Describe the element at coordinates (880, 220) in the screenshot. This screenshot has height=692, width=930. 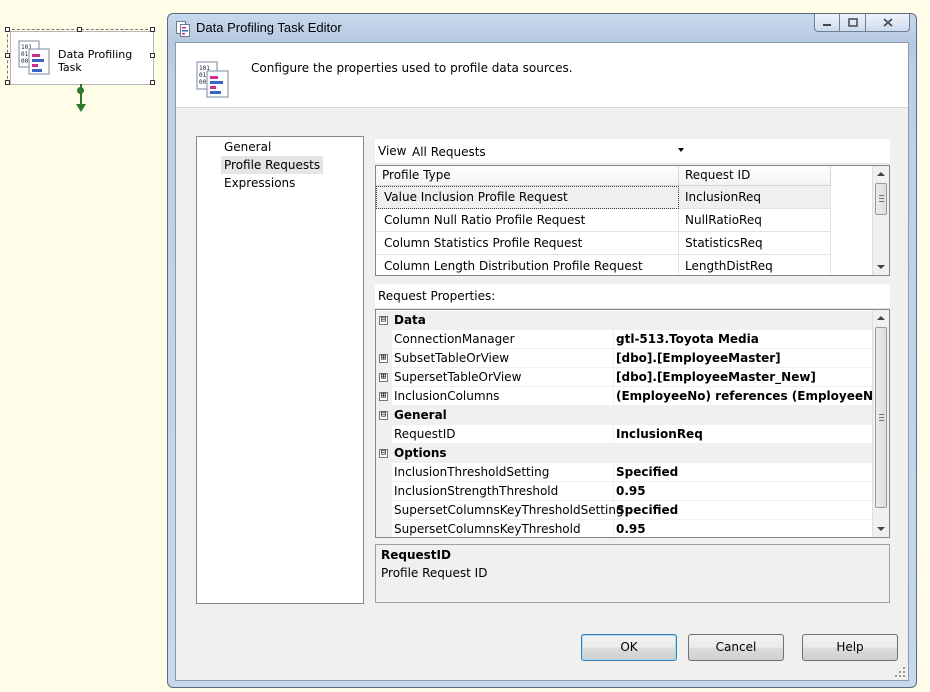
I see `requests-scrollbar` at that location.